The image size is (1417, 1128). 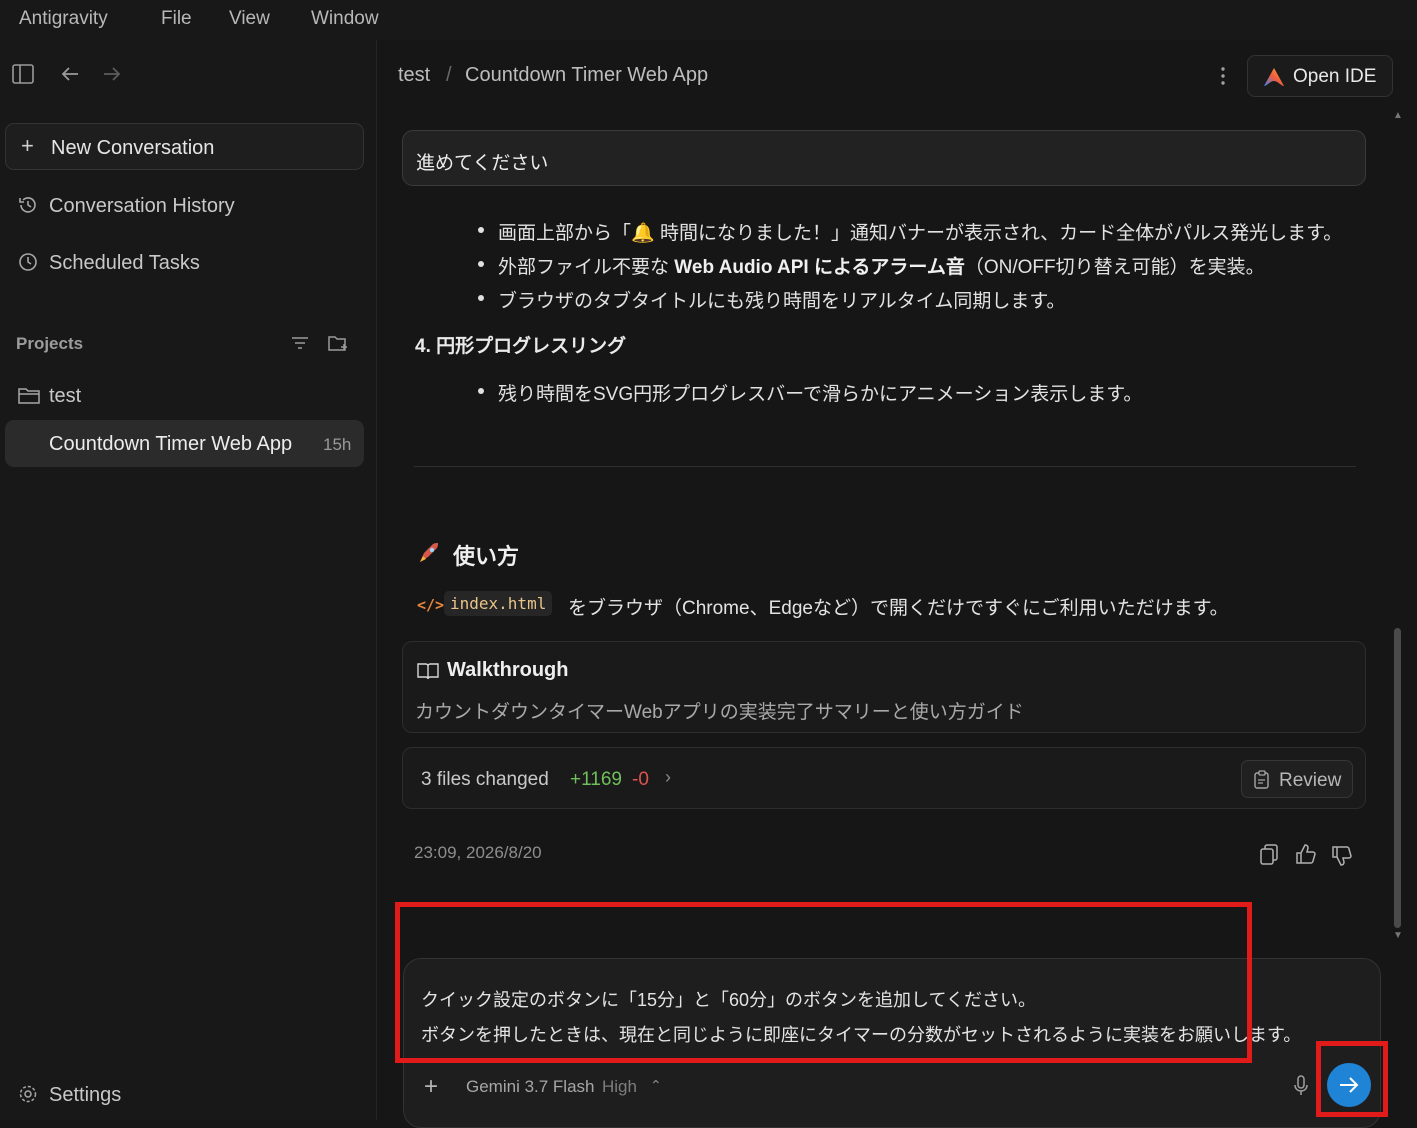 What do you see at coordinates (898, 608) in the screenshot?
I see `usage-text: をブラウザ（Chrome、Edgeなど）で開くだけですぐにご利用いただけます。` at bounding box center [898, 608].